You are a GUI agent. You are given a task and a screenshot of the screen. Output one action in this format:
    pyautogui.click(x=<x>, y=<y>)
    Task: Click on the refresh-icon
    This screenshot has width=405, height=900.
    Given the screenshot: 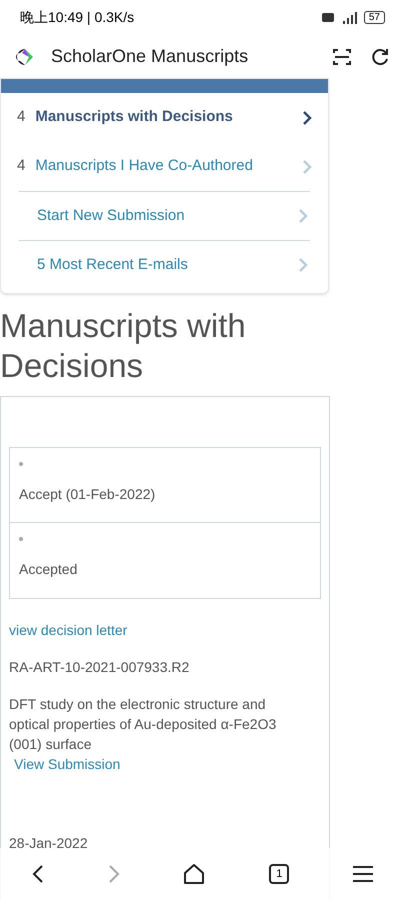 What is the action you would take?
    pyautogui.click(x=380, y=56)
    